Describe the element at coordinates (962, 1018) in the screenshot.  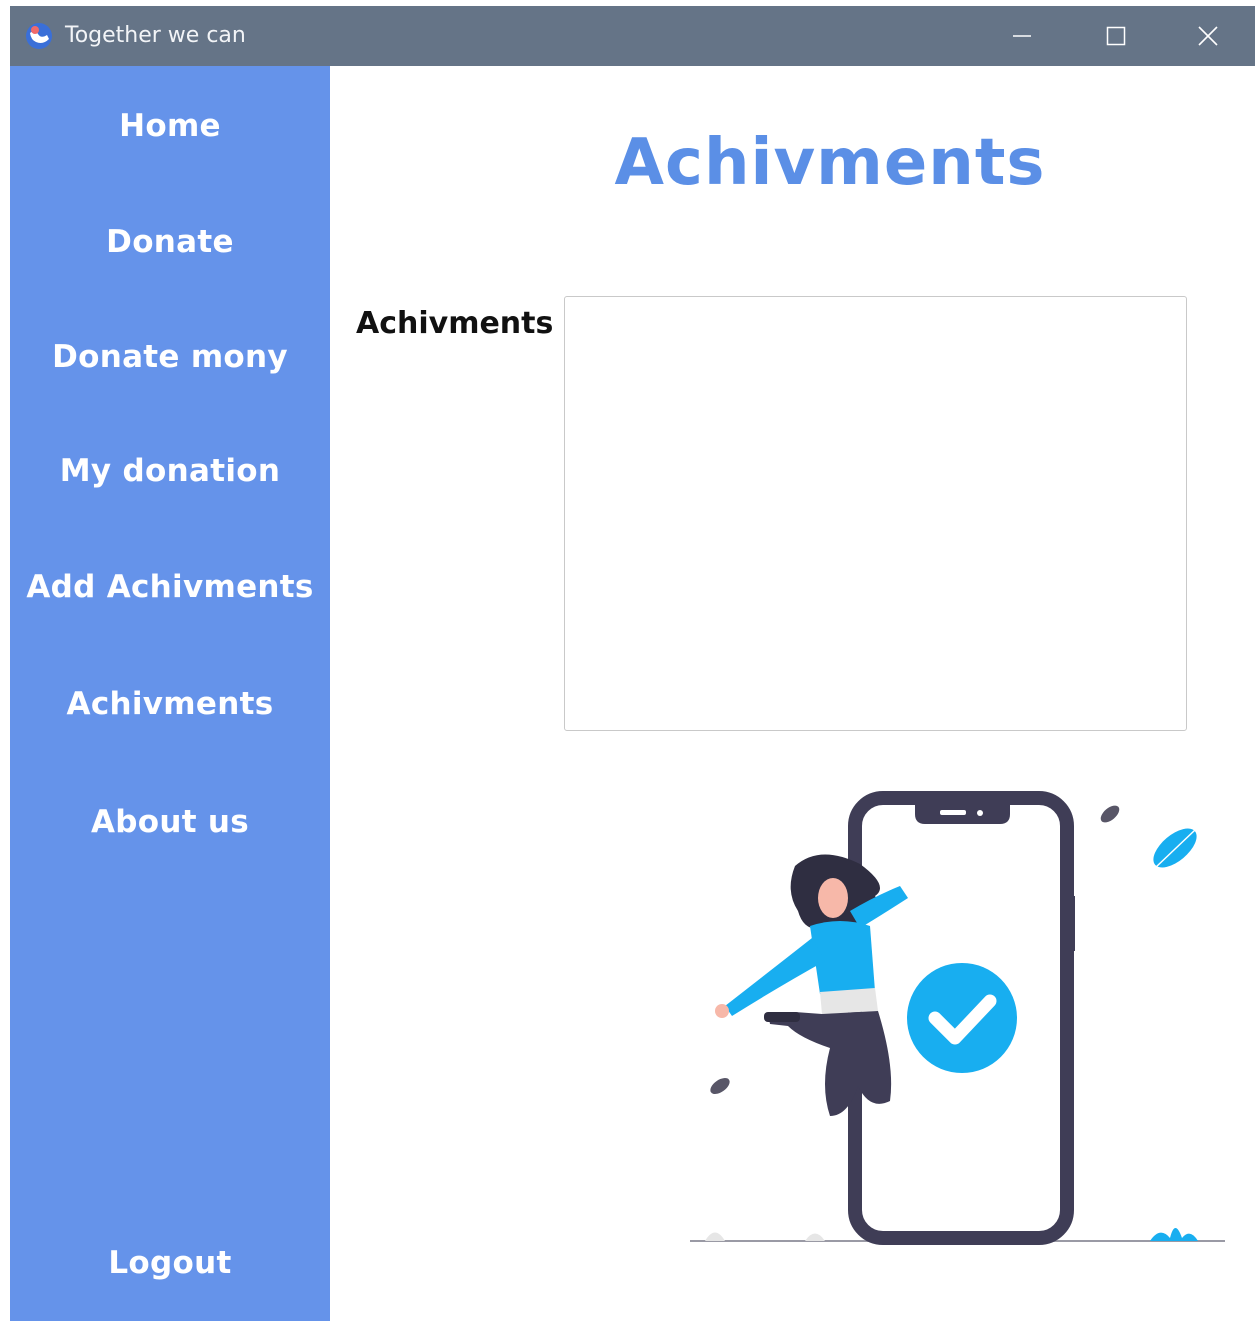
I see `check-circle-icon` at that location.